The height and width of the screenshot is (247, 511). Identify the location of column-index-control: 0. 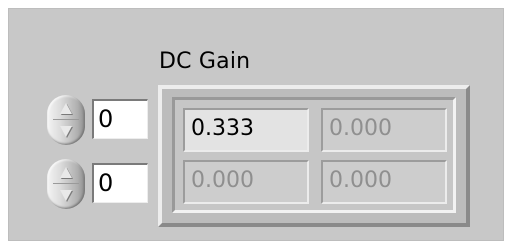
(99, 184).